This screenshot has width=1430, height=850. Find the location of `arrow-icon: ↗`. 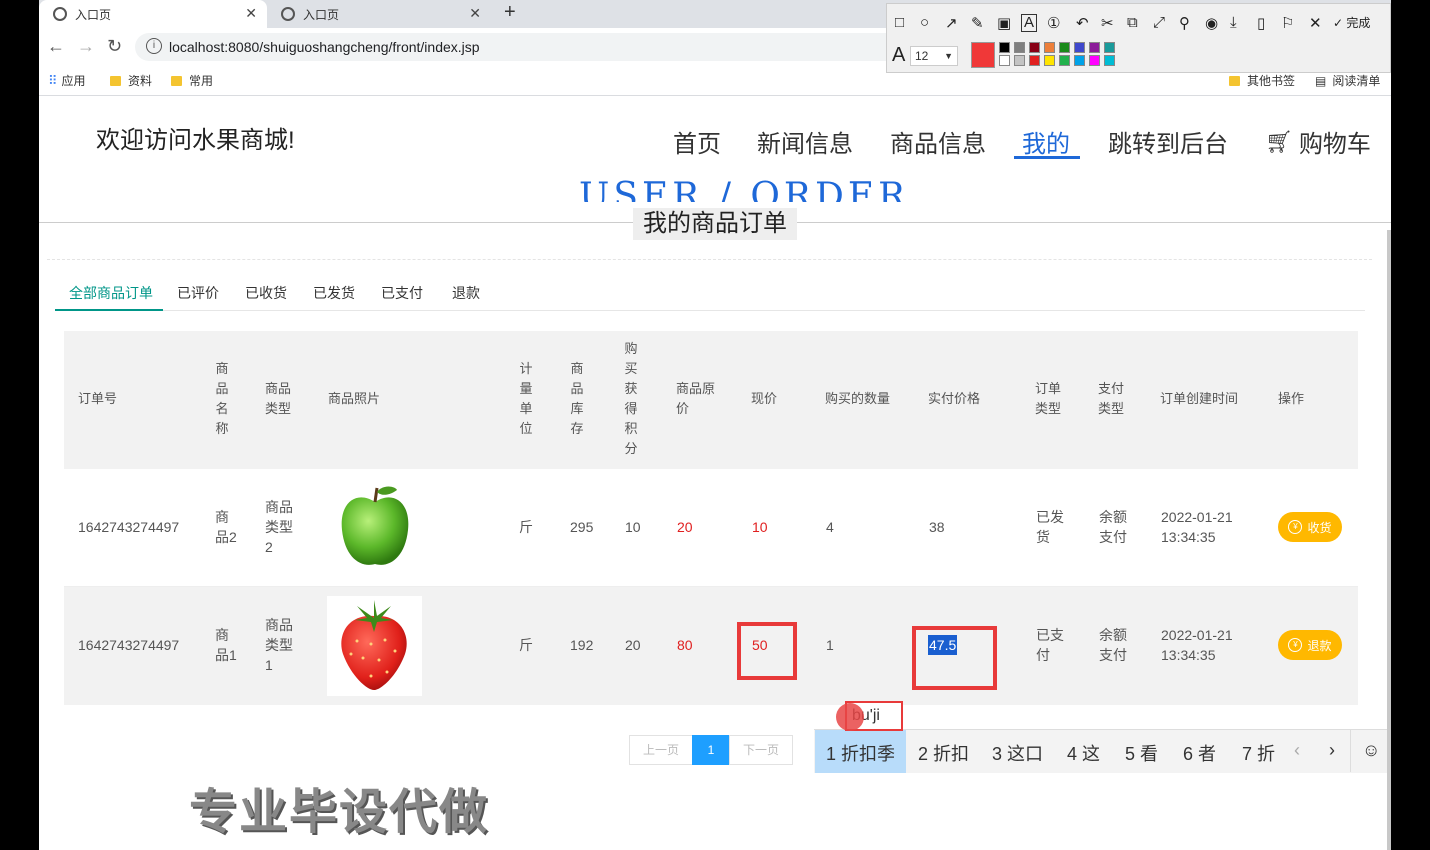

arrow-icon: ↗ is located at coordinates (951, 23).